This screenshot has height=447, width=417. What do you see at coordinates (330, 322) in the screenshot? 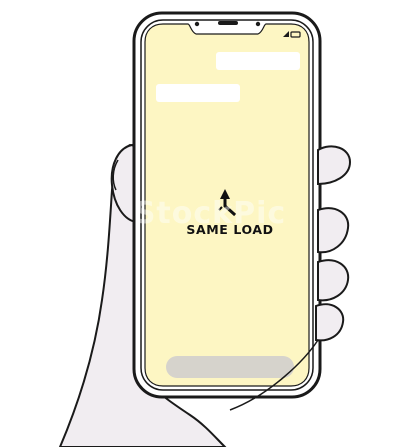
I see `finger-little` at bounding box center [330, 322].